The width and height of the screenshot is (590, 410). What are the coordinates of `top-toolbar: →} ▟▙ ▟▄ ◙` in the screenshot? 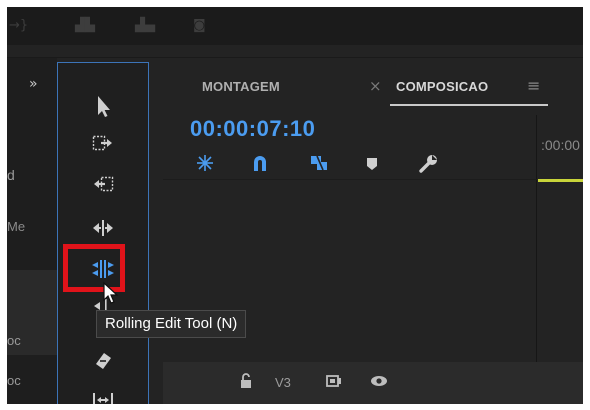 It's located at (295, 26).